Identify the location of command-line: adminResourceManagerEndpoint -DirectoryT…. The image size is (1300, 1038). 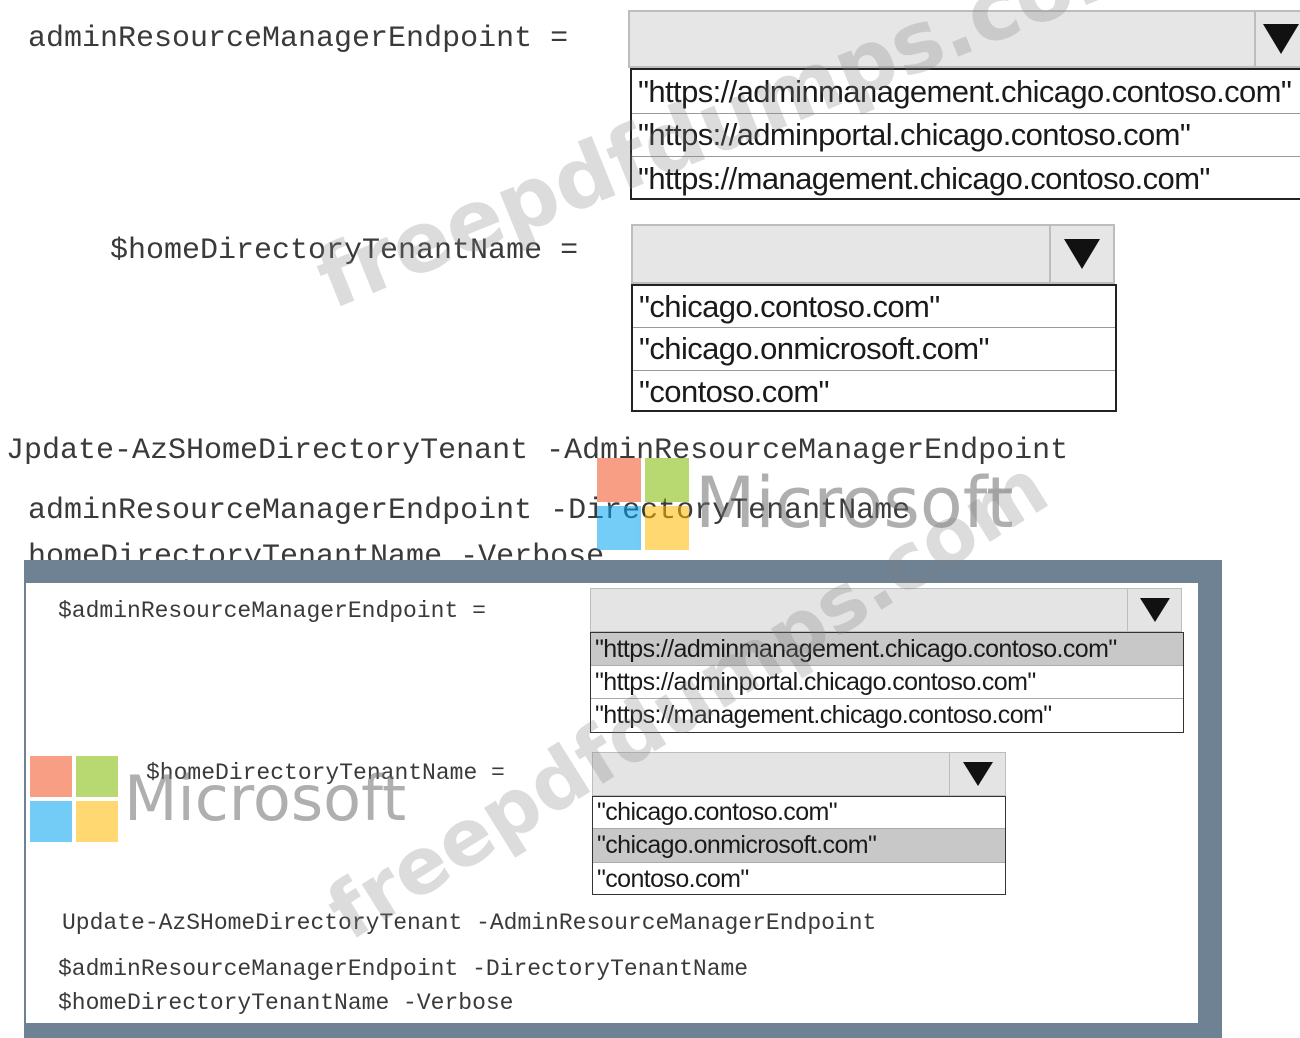
(469, 511).